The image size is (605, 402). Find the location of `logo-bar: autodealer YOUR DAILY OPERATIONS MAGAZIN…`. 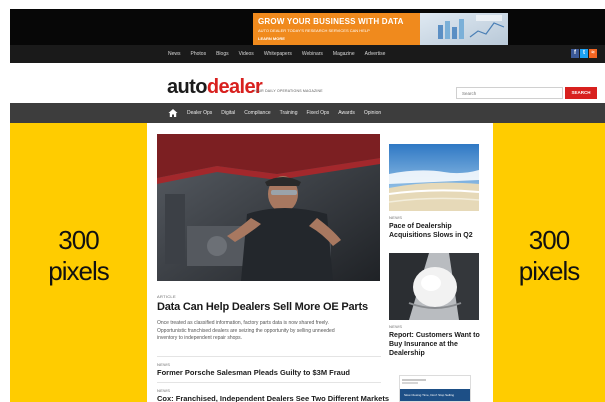

logo-bar: autodealer YOUR DAILY OPERATIONS MAGAZIN… is located at coordinates (307, 83).